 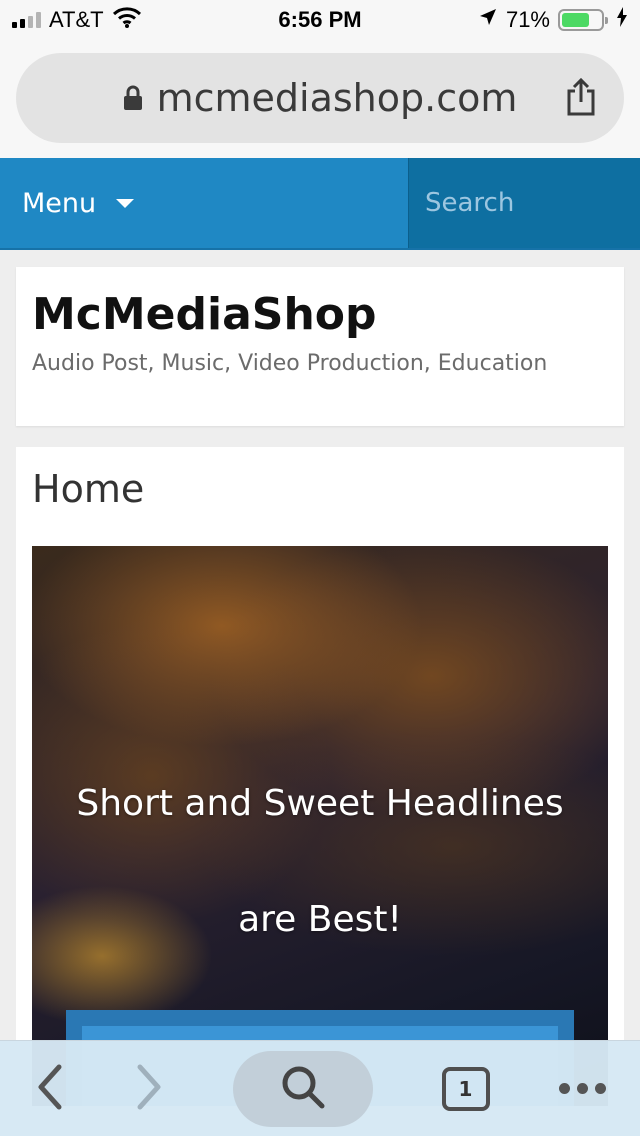 I want to click on carrier-label: AT&T, so click(x=76, y=19).